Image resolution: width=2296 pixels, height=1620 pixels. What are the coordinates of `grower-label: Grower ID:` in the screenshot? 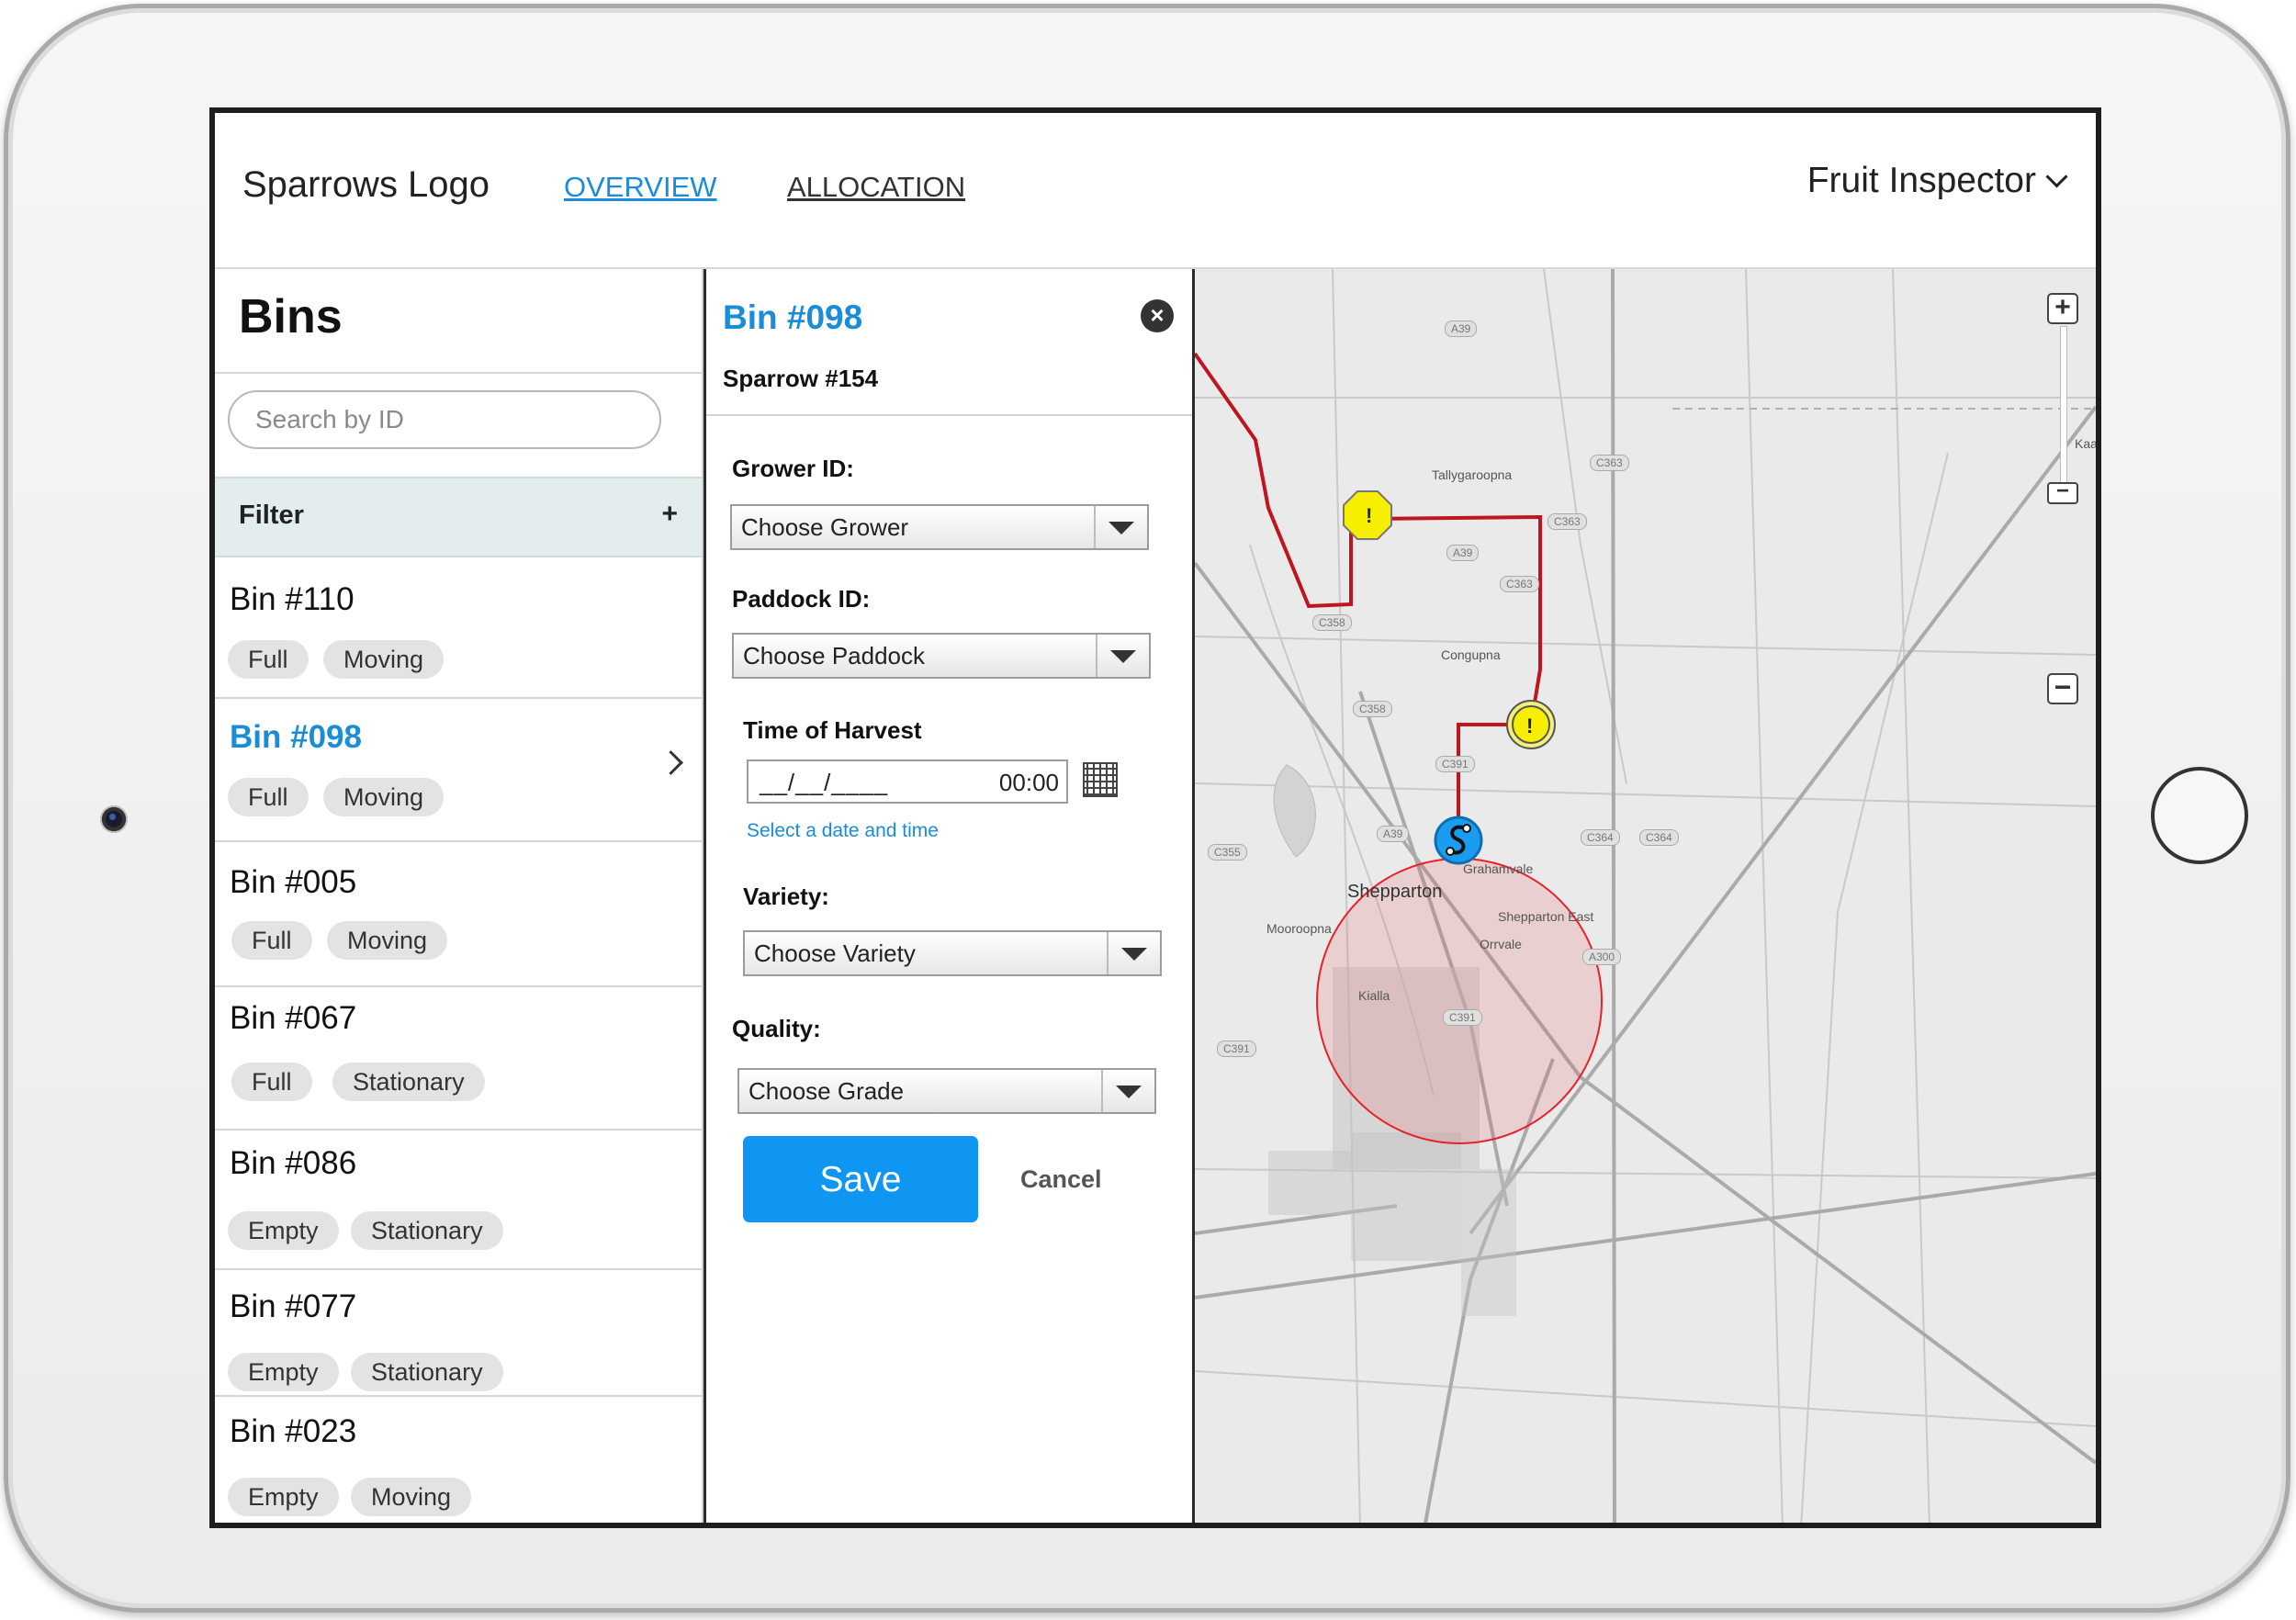 It's located at (793, 468).